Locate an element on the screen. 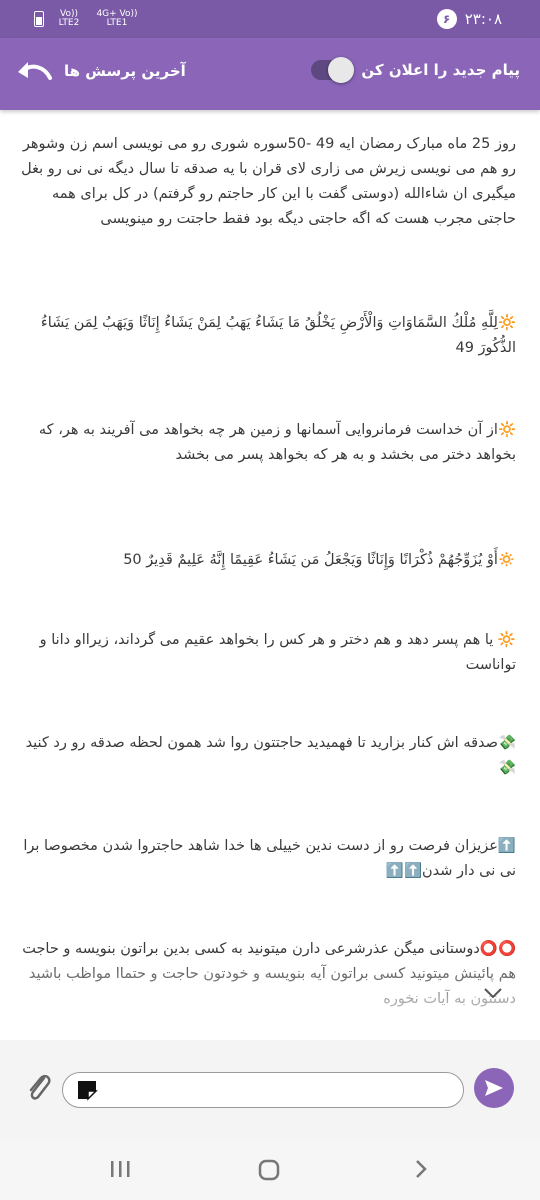  send-icon is located at coordinates (494, 1088).